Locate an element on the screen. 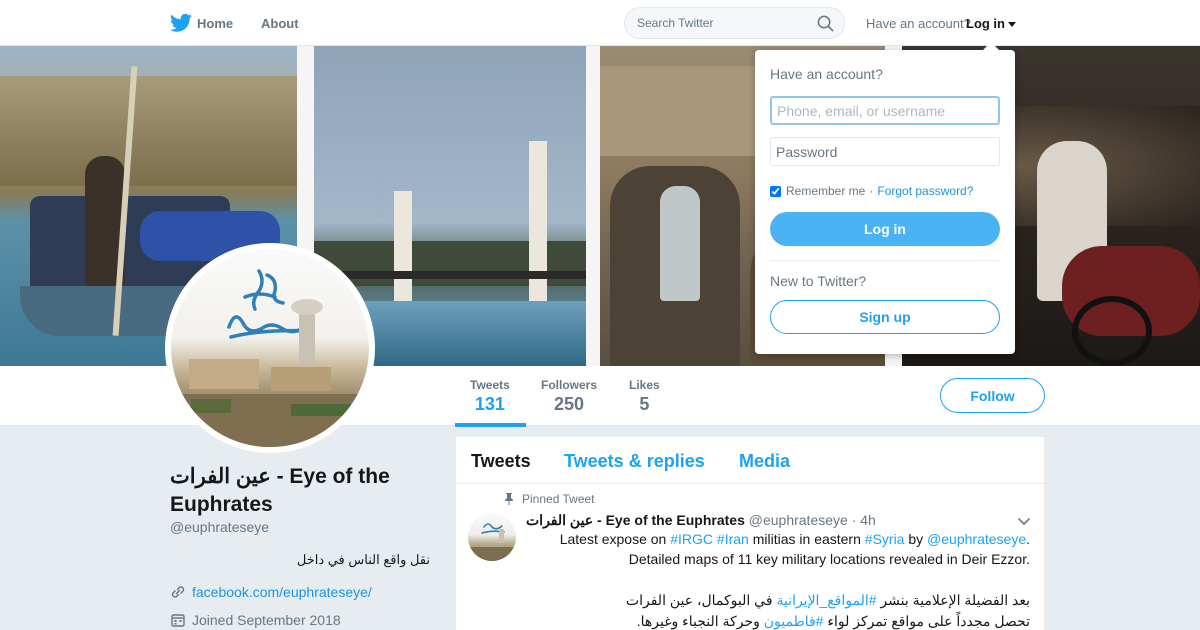 The width and height of the screenshot is (1200, 630). stat-followers: Followers 250 is located at coordinates (569, 396).